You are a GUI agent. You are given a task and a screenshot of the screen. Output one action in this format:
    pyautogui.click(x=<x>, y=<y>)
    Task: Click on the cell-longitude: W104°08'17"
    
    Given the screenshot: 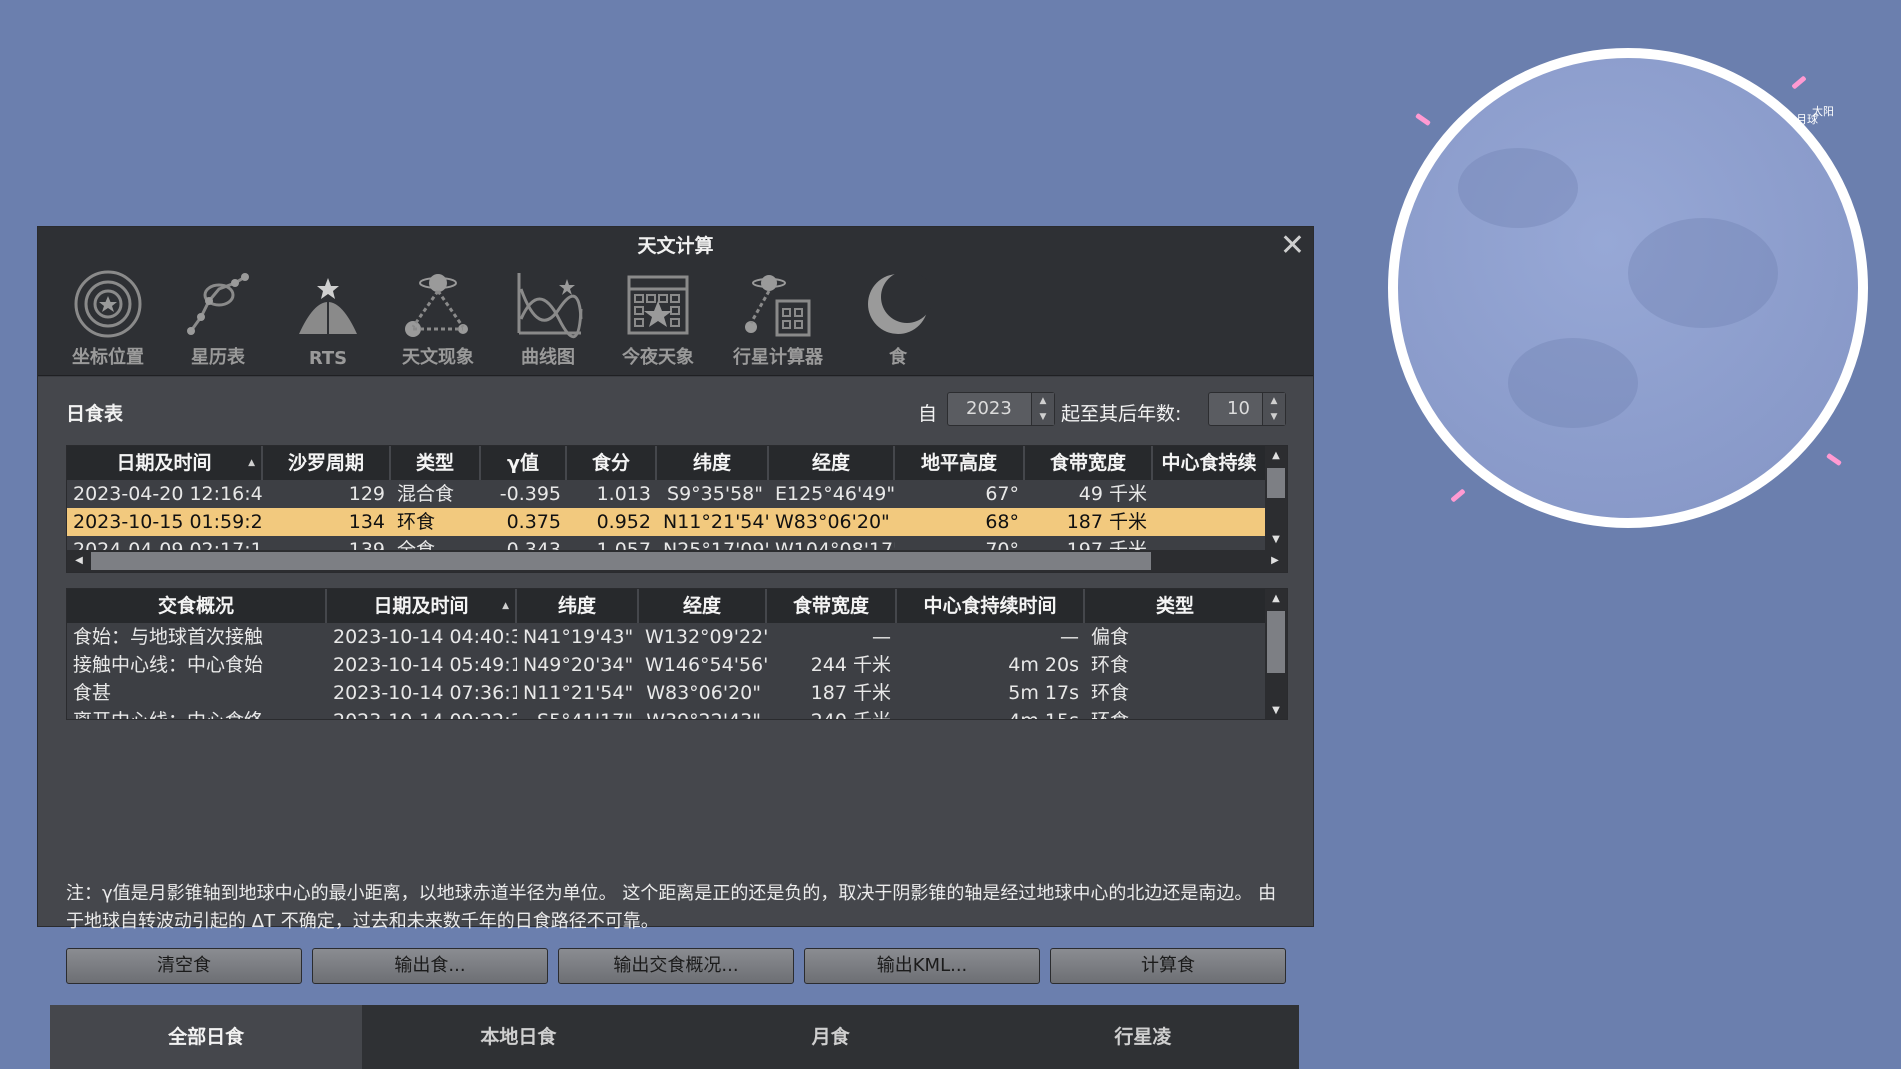 What is the action you would take?
    pyautogui.click(x=835, y=544)
    